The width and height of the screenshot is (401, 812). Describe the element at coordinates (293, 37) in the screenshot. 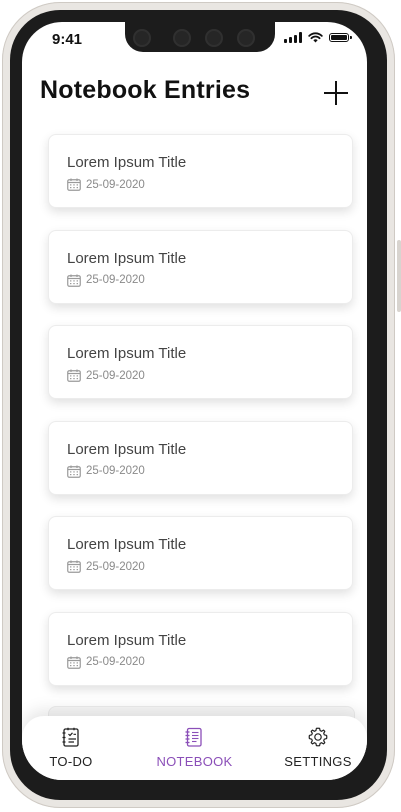

I see `cellular-signal-icon` at that location.